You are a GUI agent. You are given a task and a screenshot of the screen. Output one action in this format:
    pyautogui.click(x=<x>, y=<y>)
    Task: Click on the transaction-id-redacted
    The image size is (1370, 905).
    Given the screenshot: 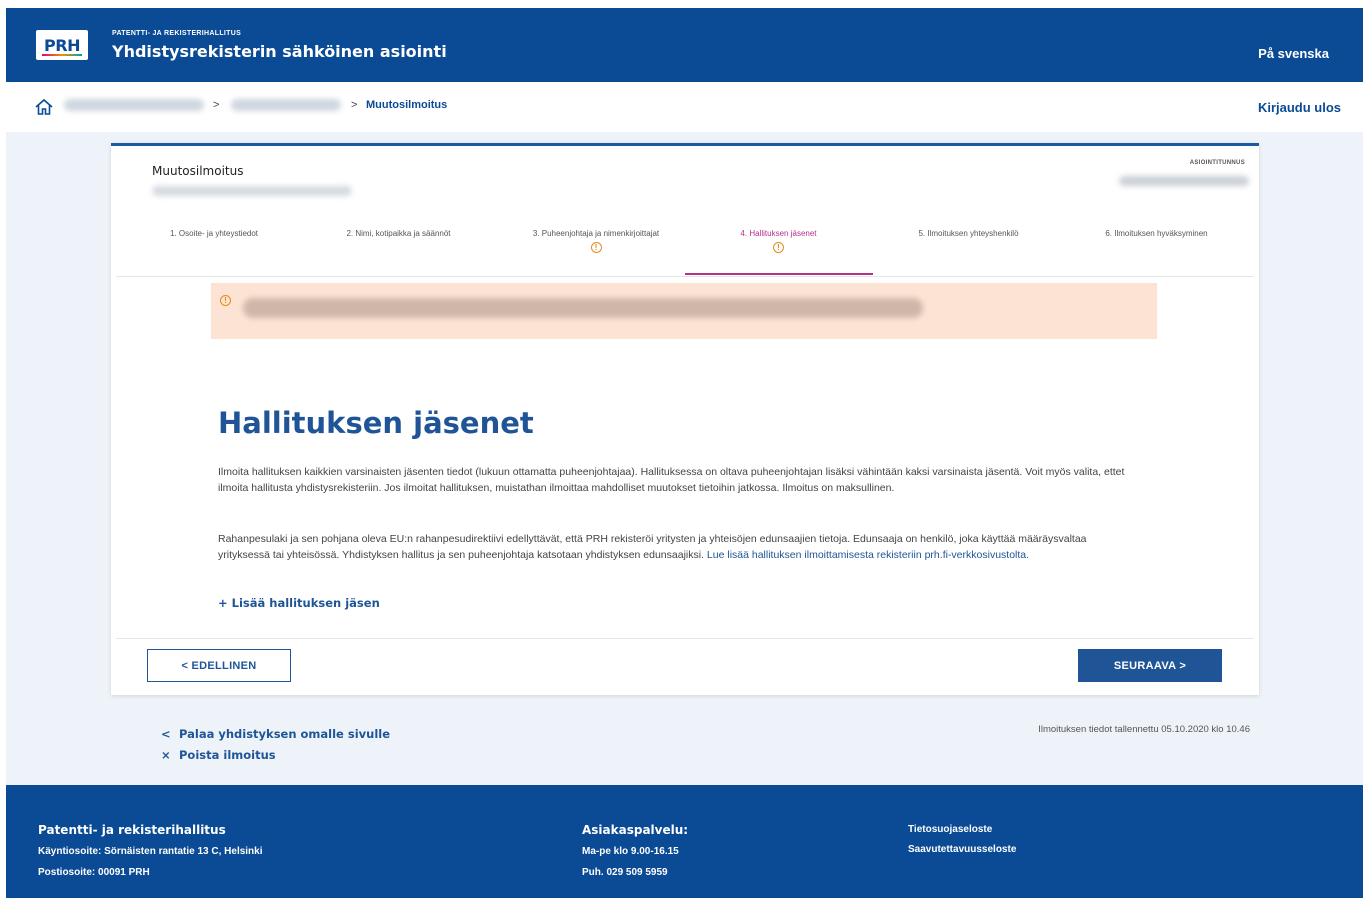 What is the action you would take?
    pyautogui.click(x=1184, y=181)
    